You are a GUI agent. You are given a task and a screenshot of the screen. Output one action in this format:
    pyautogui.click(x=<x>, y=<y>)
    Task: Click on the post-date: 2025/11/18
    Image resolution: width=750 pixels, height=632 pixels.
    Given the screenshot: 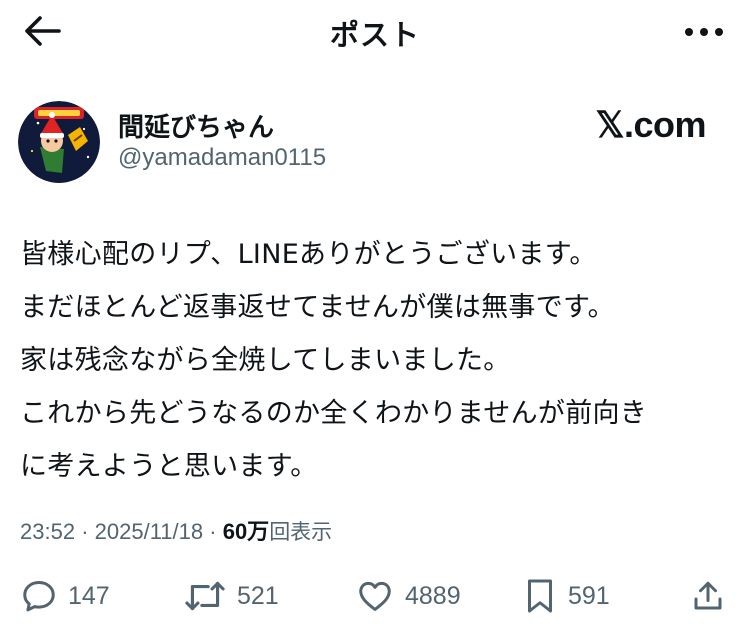 What is the action you would take?
    pyautogui.click(x=149, y=531)
    